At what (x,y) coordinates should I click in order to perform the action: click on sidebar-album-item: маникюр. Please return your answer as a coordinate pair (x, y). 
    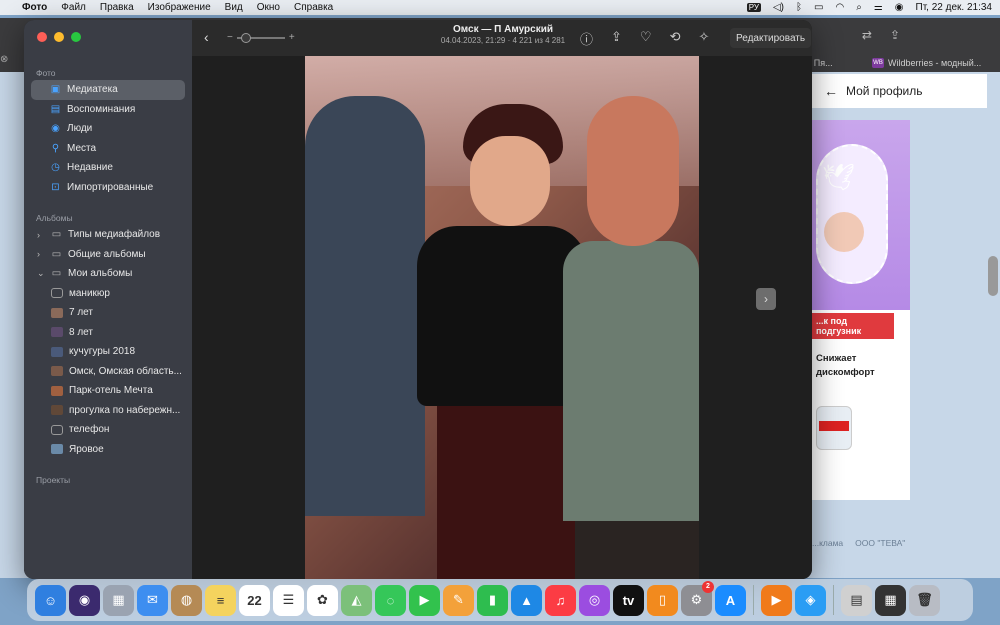
    Looking at the image, I should click on (108, 294).